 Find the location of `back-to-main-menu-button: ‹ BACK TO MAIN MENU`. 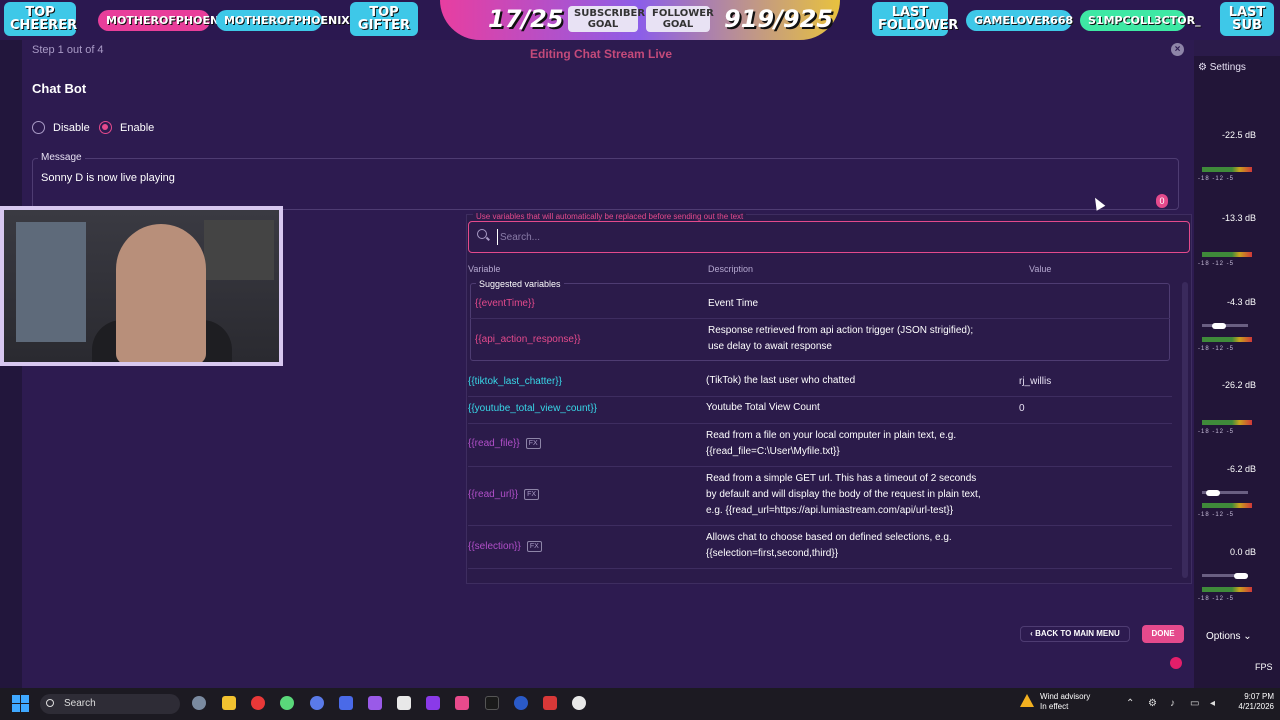

back-to-main-menu-button: ‹ BACK TO MAIN MENU is located at coordinates (1075, 634).